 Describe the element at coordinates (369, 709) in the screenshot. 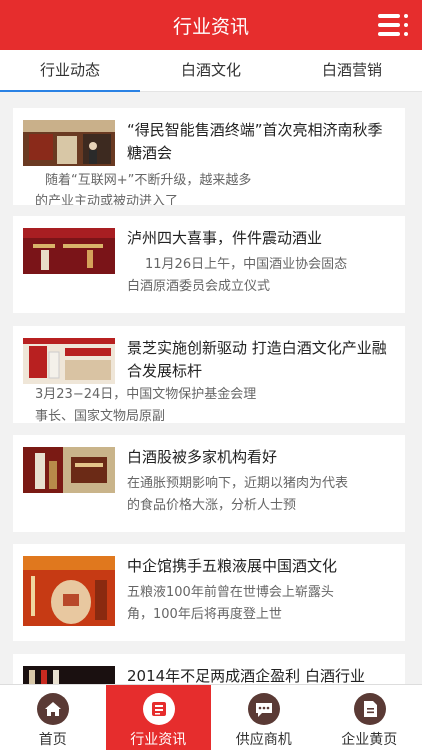

I see `document-icon` at that location.